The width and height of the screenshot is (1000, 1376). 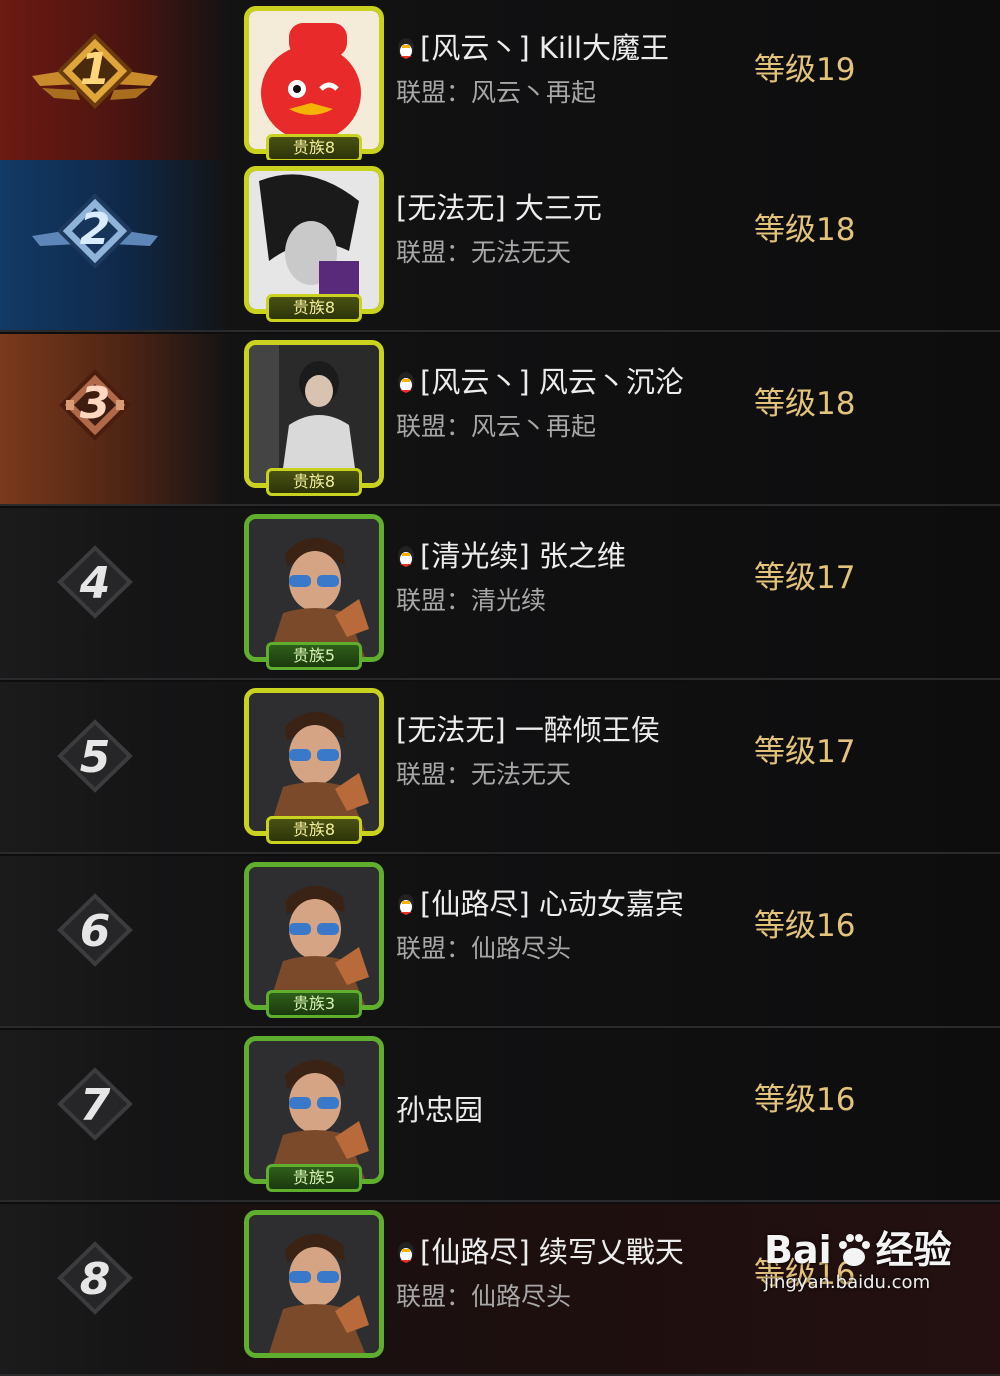 I want to click on ranking-row: 2 贵族8 [无法无] 大三元 联盟：无法无天 等级18, so click(x=500, y=246).